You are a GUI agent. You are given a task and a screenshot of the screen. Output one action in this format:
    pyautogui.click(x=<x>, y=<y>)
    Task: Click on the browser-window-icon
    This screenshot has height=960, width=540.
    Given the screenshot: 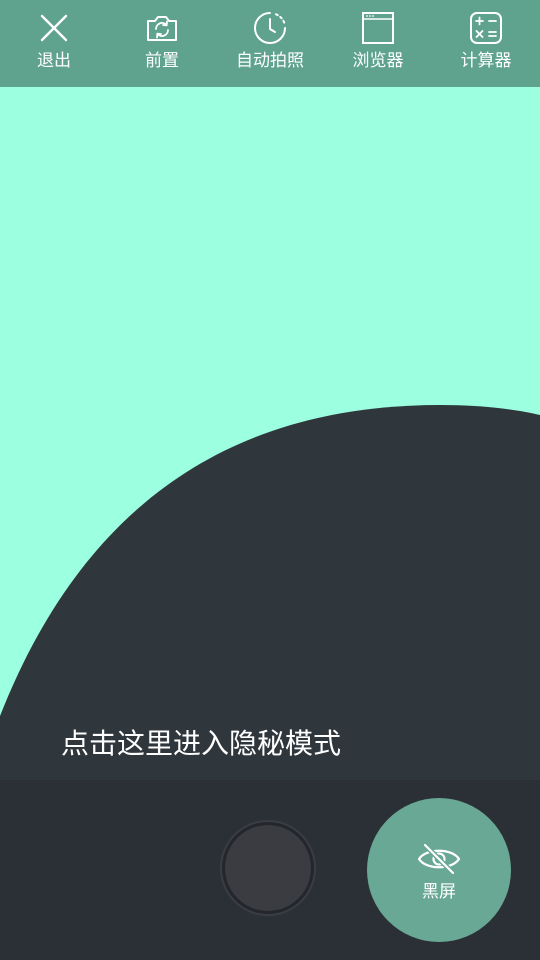 What is the action you would take?
    pyautogui.click(x=378, y=28)
    